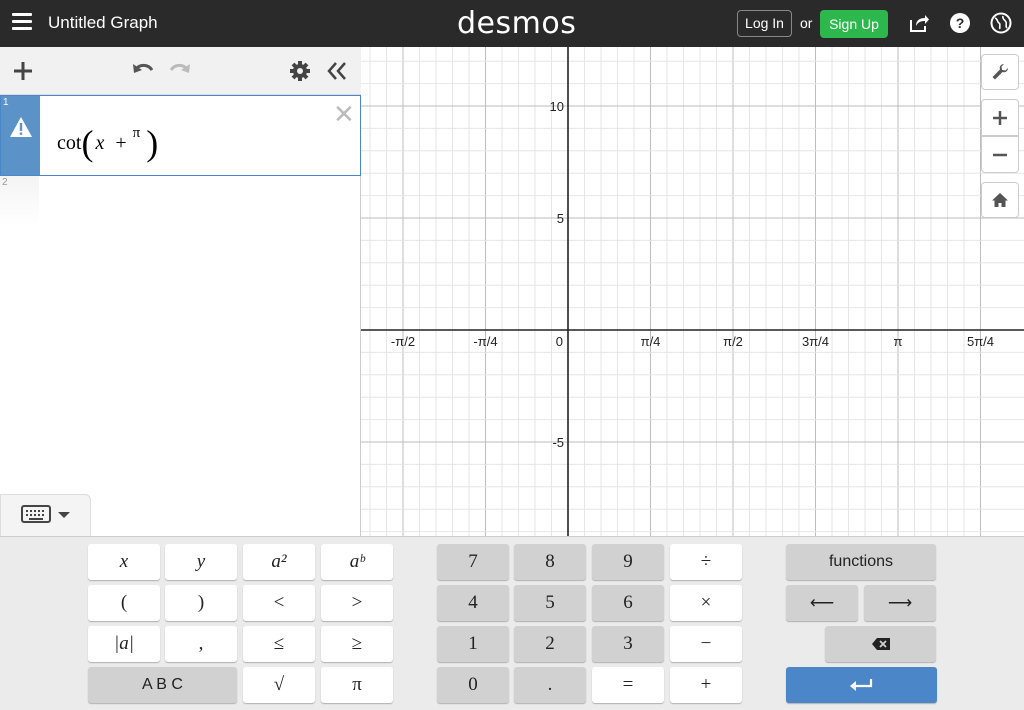  I want to click on expression-gutter: 2, so click(19, 201).